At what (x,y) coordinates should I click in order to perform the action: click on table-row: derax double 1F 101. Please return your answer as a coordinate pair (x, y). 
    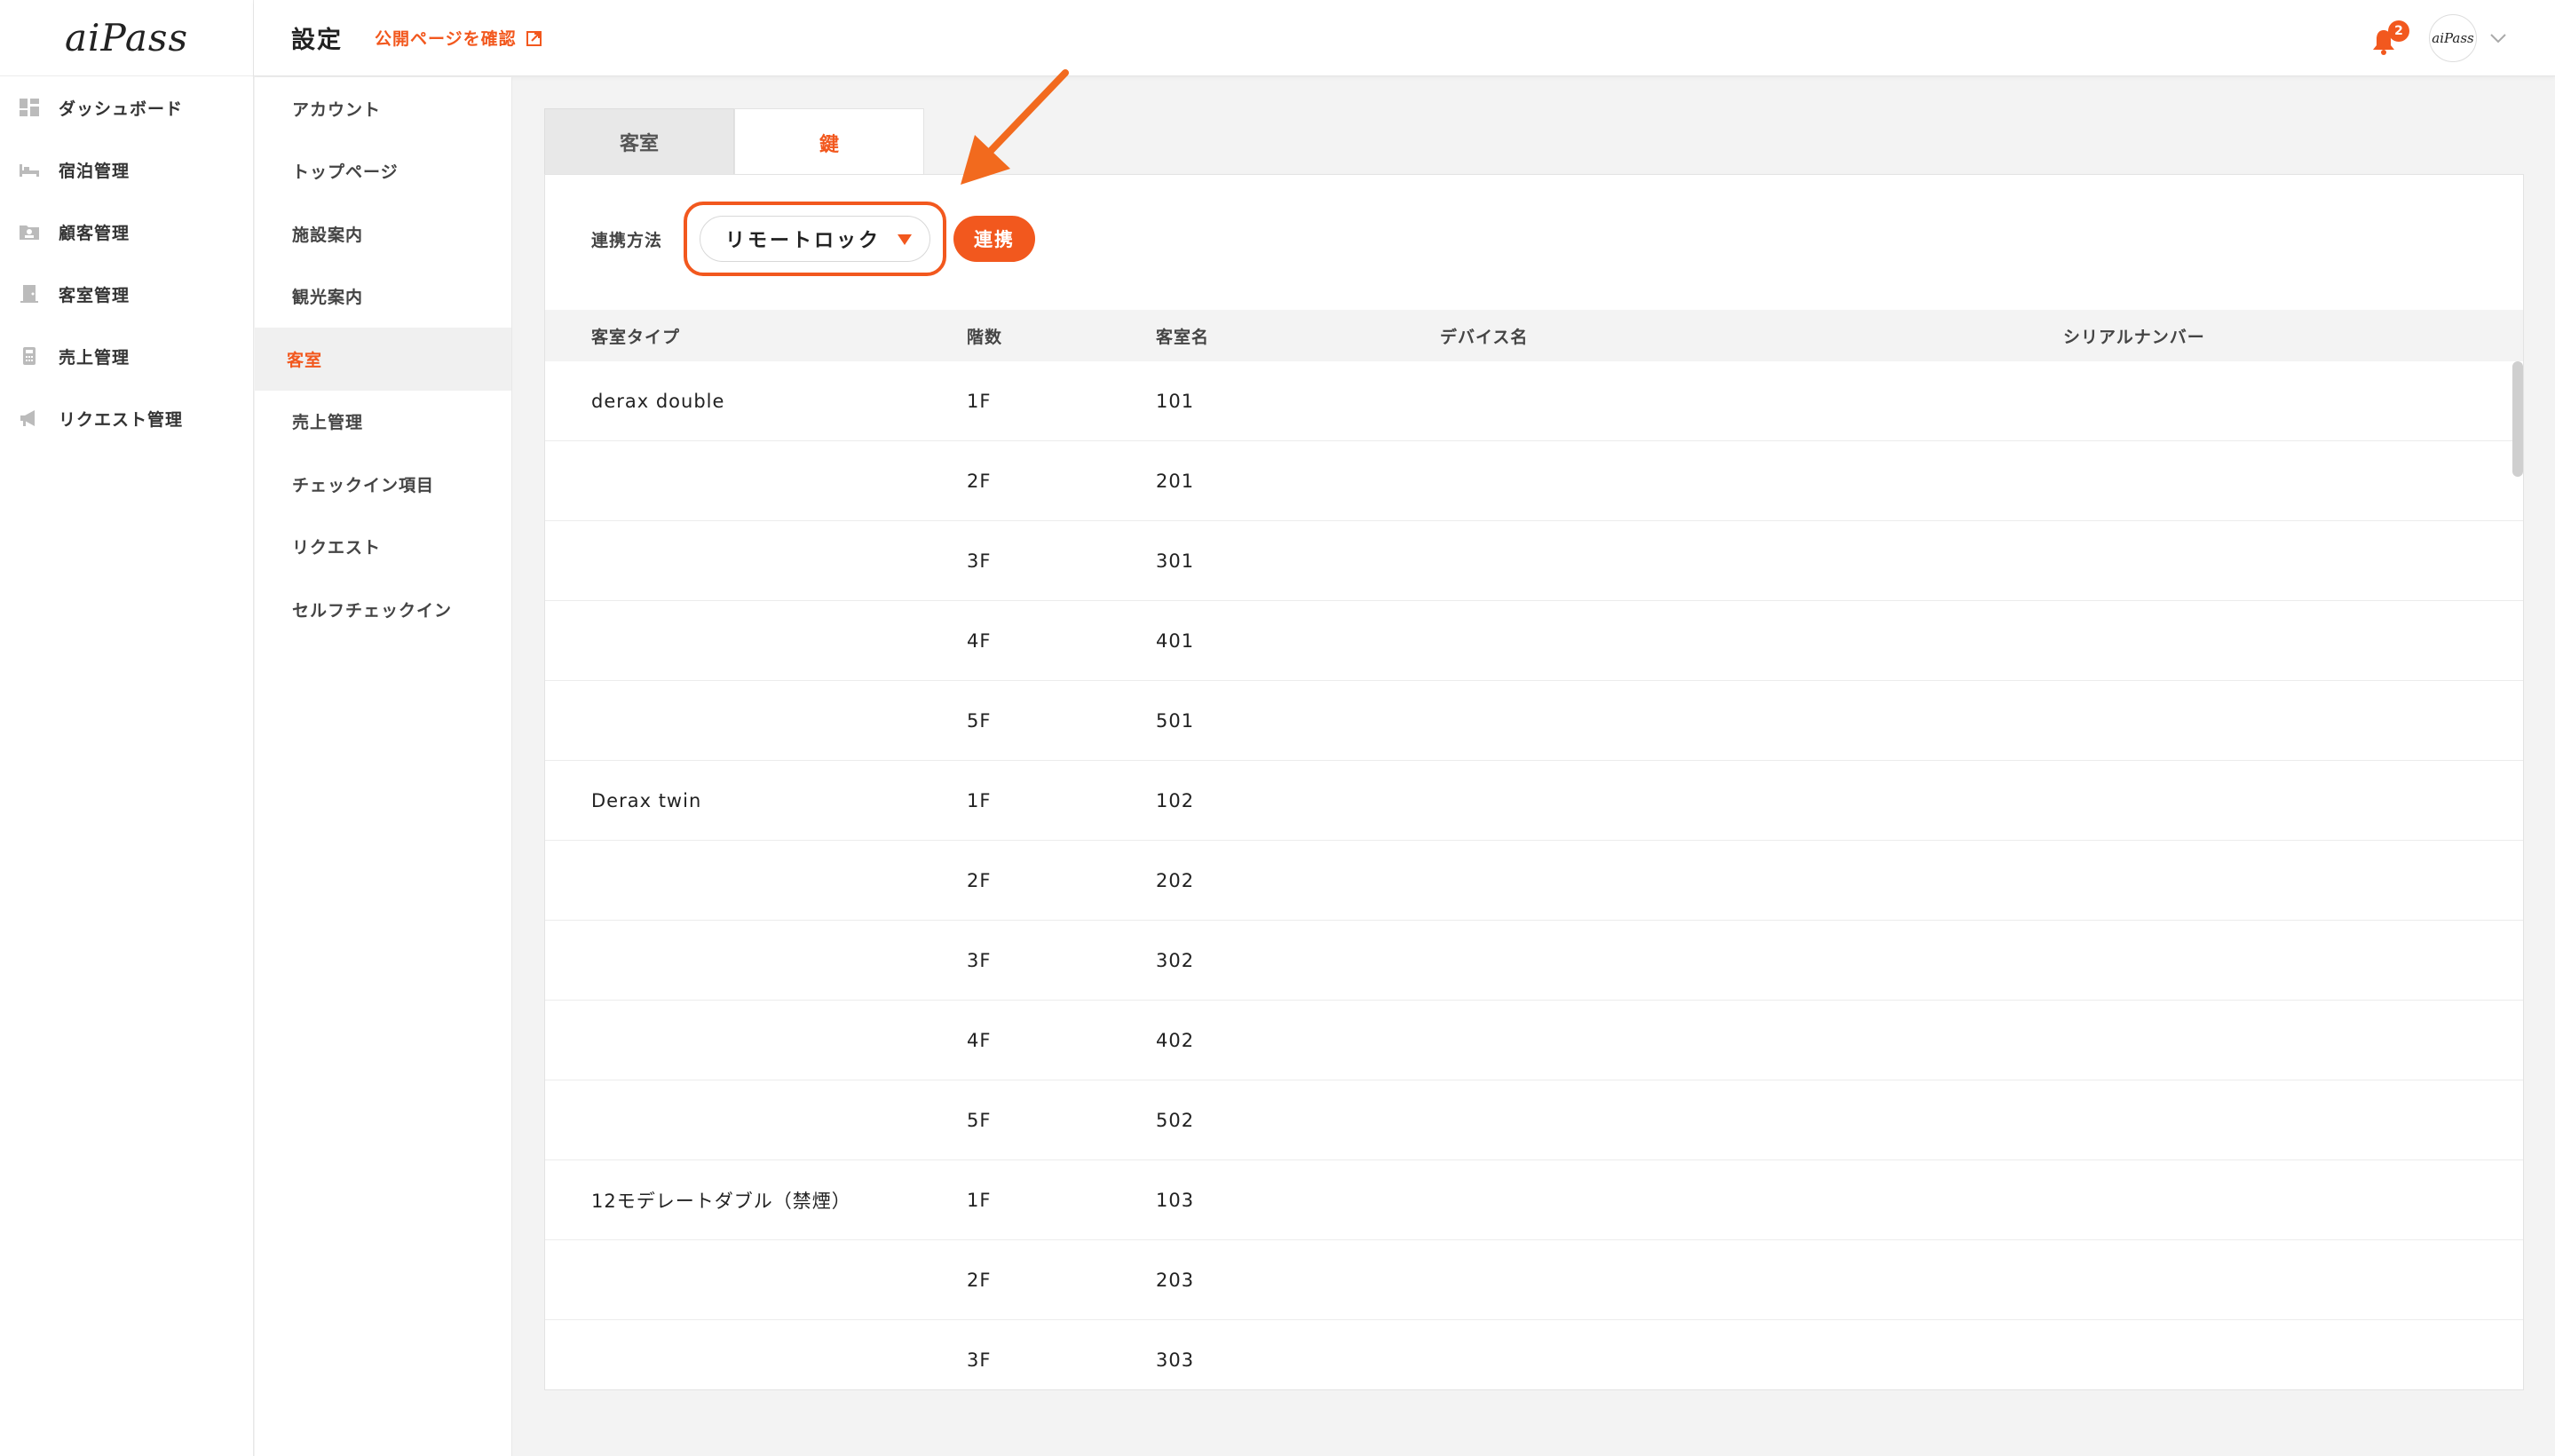
    Looking at the image, I should click on (1534, 401).